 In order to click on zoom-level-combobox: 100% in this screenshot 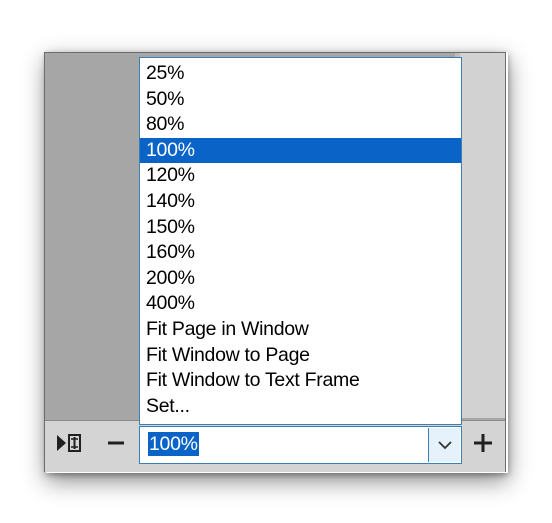, I will do `click(300, 445)`.